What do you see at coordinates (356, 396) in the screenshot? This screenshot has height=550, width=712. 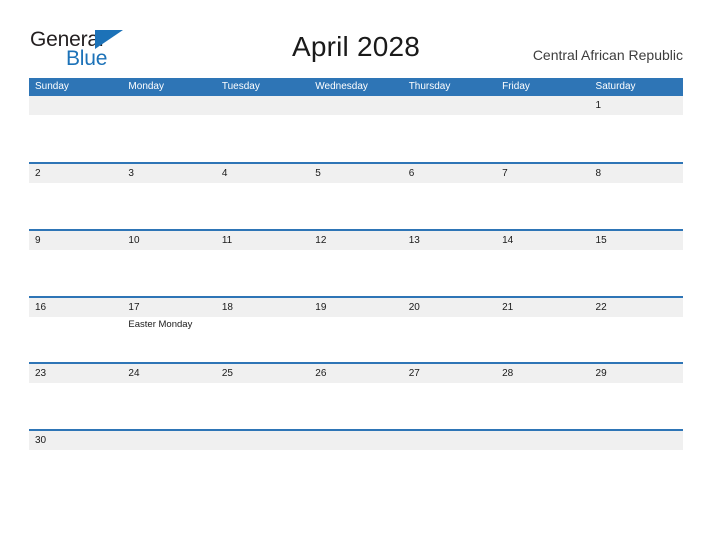 I see `day-cell: 26` at bounding box center [356, 396].